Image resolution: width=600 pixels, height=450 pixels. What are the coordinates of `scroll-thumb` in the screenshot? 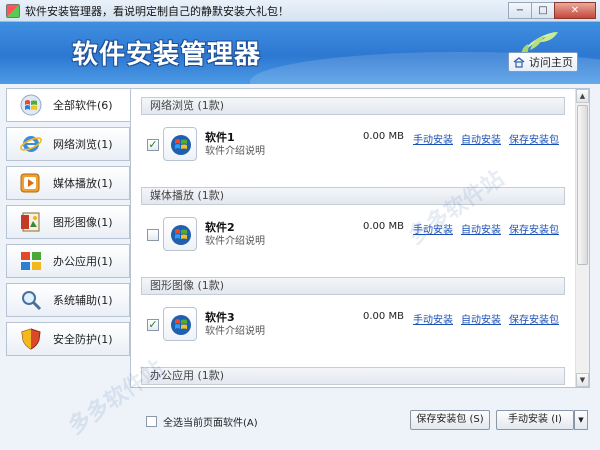 It's located at (582, 185).